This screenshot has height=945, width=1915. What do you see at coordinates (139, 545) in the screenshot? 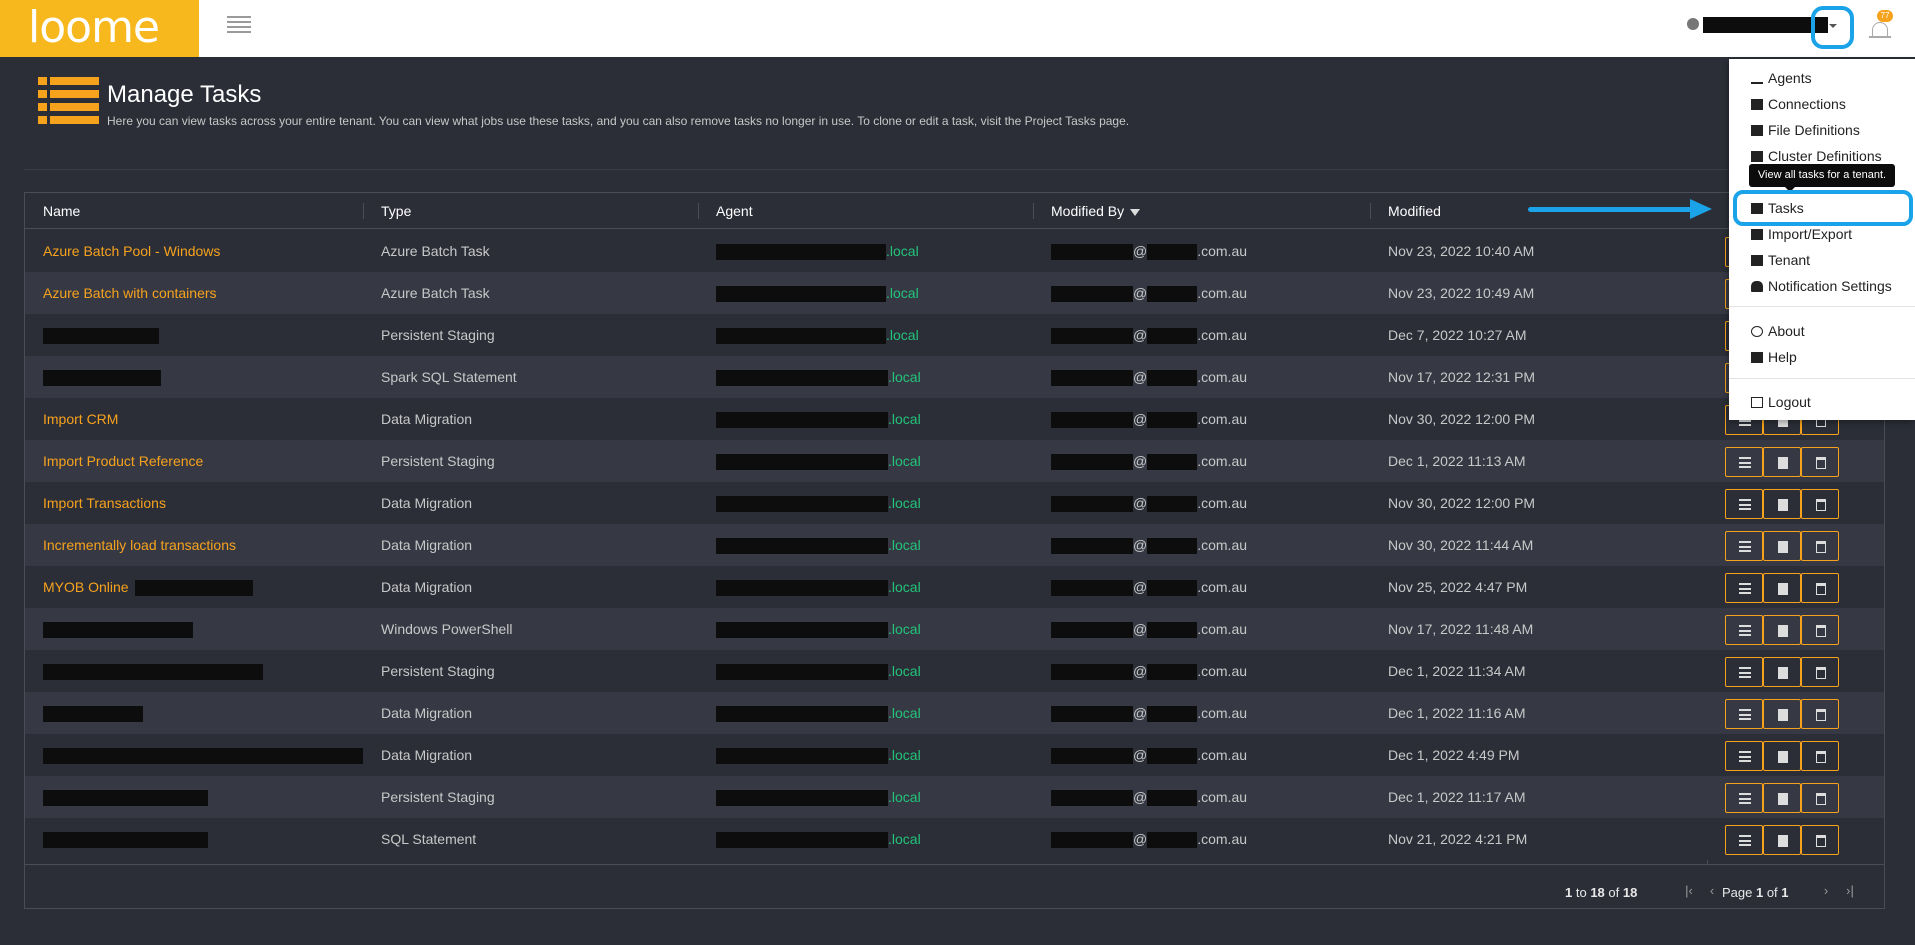
I see `task-name: Incrementally load transactions` at bounding box center [139, 545].